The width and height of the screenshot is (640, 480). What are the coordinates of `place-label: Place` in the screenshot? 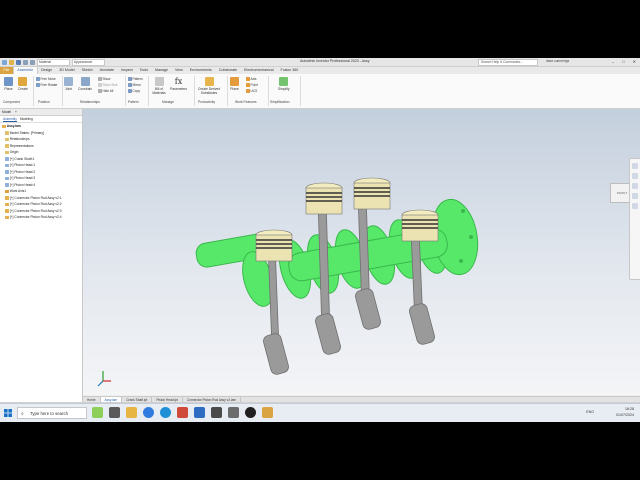 It's located at (8, 89).